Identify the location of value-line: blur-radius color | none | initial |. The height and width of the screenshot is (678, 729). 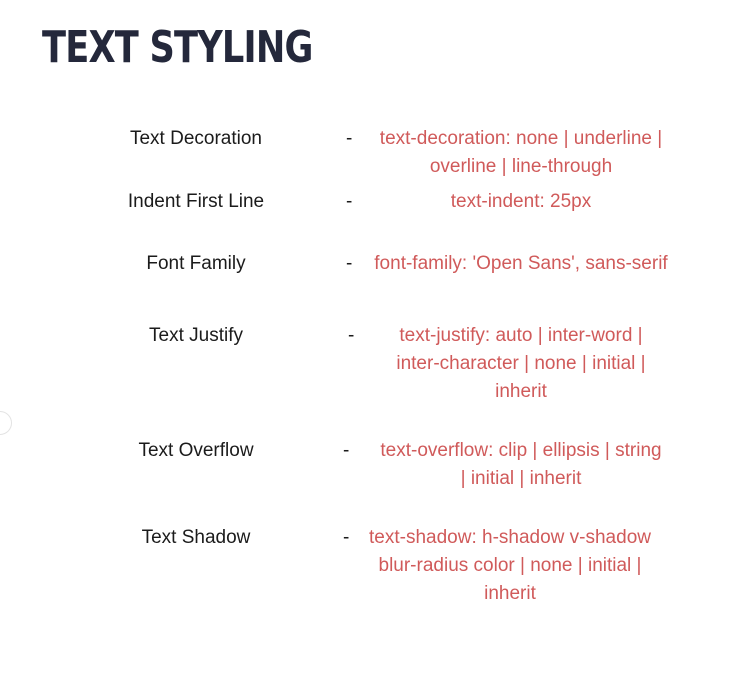
(510, 565).